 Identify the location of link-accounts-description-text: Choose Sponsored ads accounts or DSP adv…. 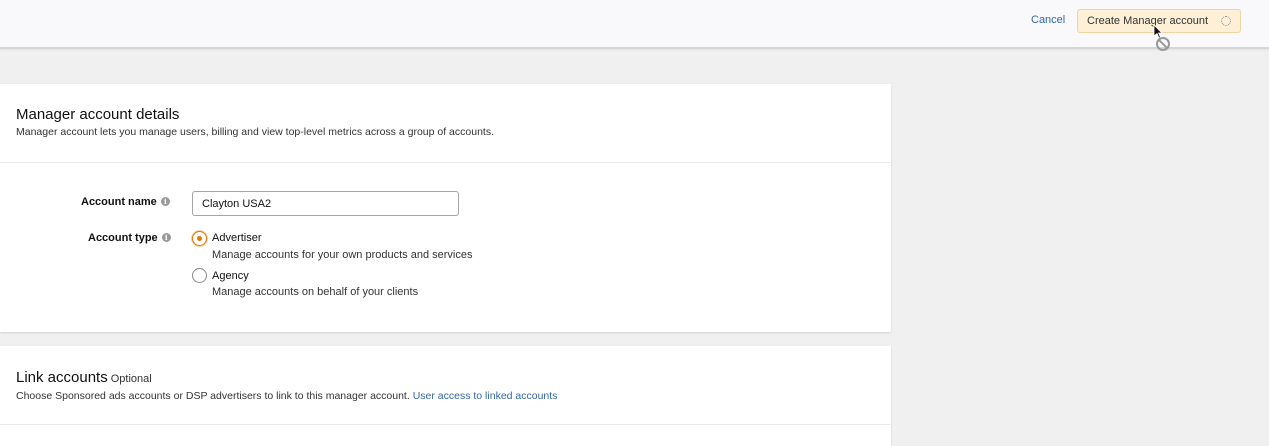
(213, 396).